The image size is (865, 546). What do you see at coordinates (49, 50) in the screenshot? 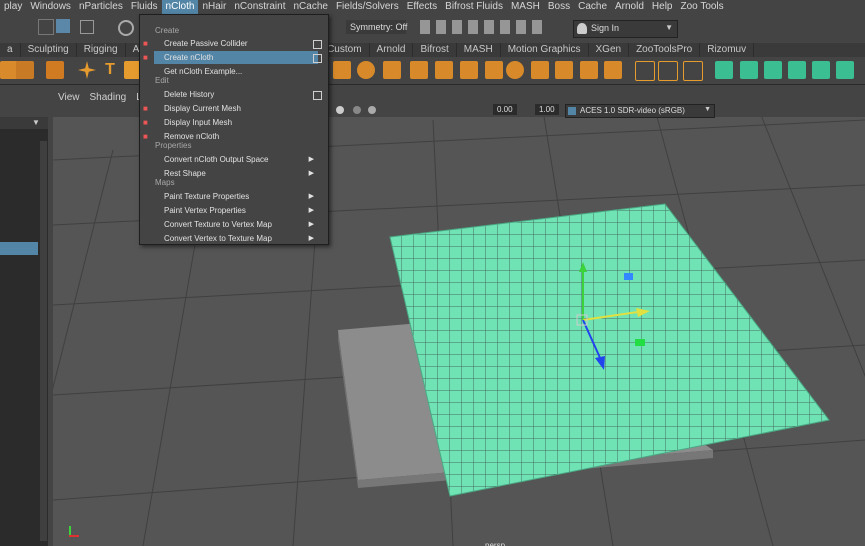
I see `shelf-tab-1: Sculpting` at bounding box center [49, 50].